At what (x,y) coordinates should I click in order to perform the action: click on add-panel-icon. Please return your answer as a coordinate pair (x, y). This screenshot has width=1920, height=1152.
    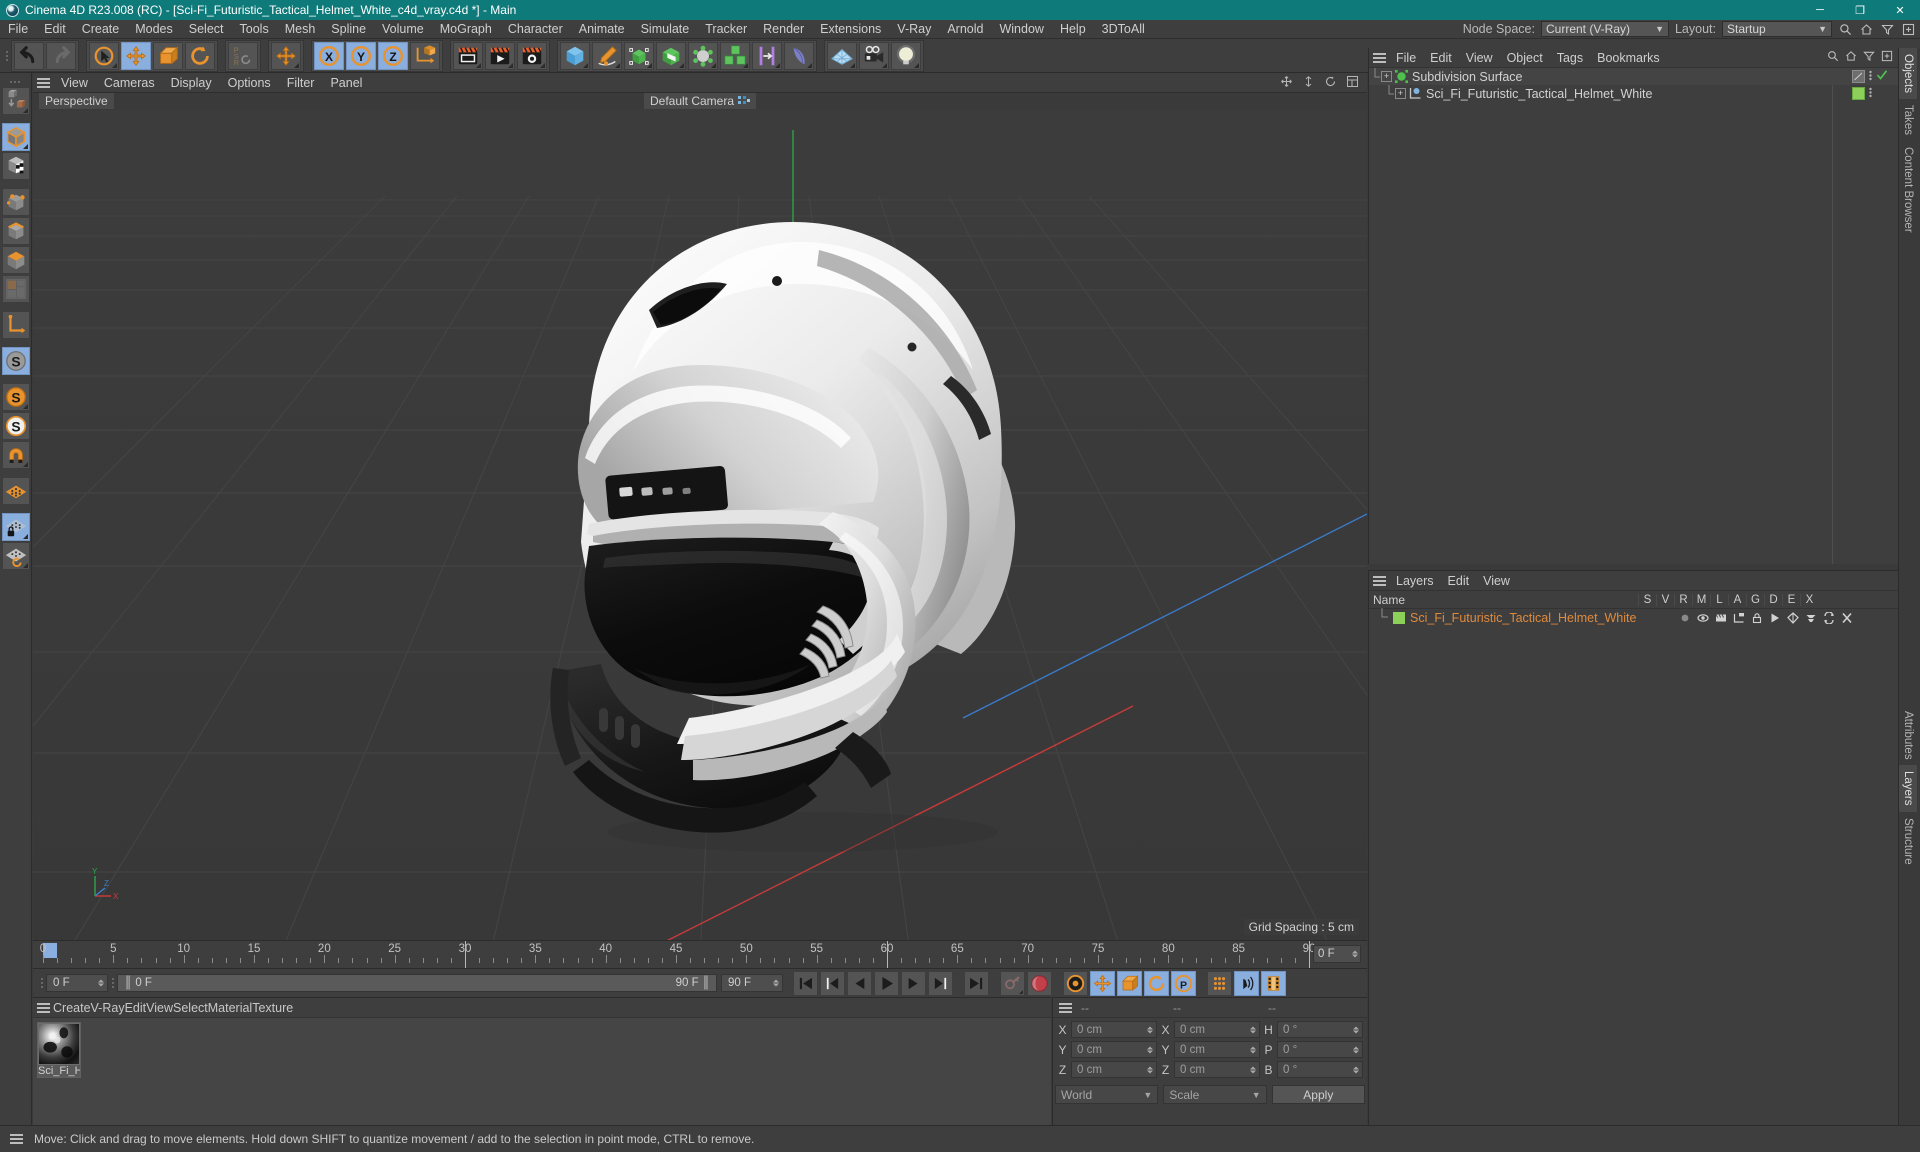
    Looking at the image, I should click on (1908, 29).